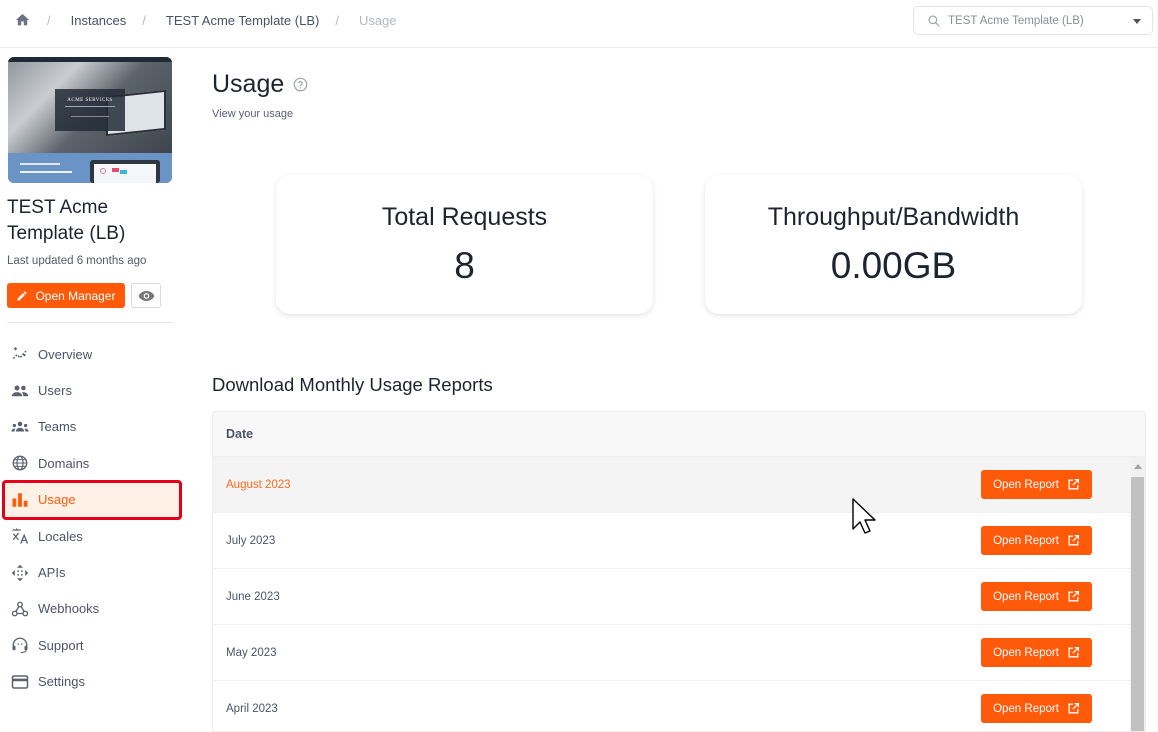  What do you see at coordinates (352, 384) in the screenshot?
I see `reports-section-title: Download Monthly Usage Reports` at bounding box center [352, 384].